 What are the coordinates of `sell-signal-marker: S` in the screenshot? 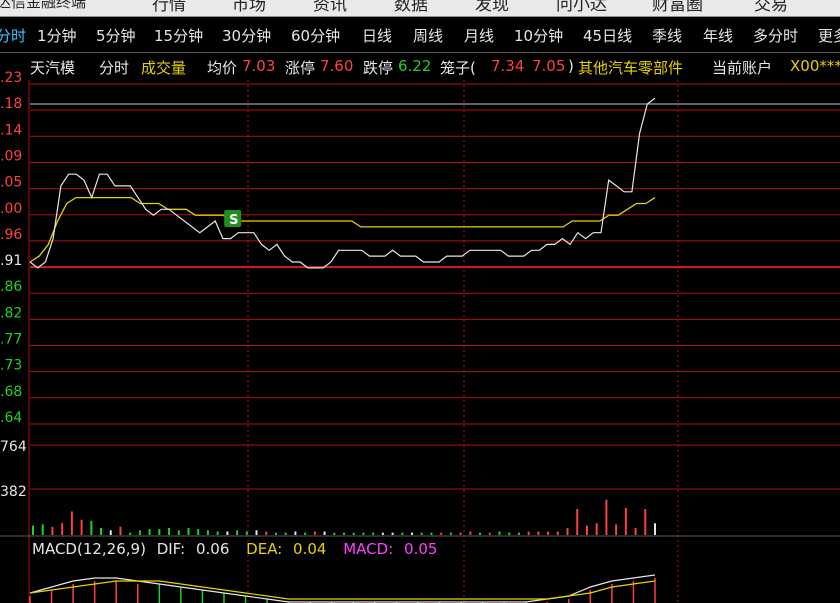 It's located at (233, 219).